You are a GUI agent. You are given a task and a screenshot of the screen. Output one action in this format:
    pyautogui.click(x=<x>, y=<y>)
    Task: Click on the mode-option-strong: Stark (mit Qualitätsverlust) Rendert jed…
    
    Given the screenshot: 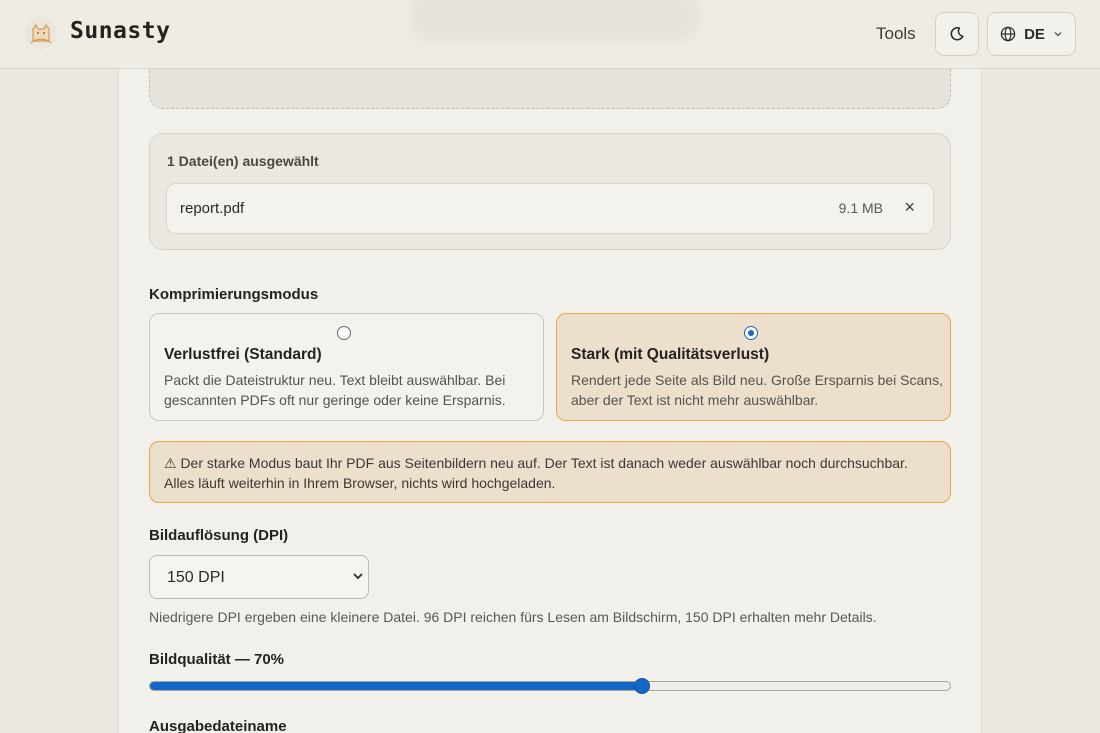 What is the action you would take?
    pyautogui.click(x=753, y=367)
    